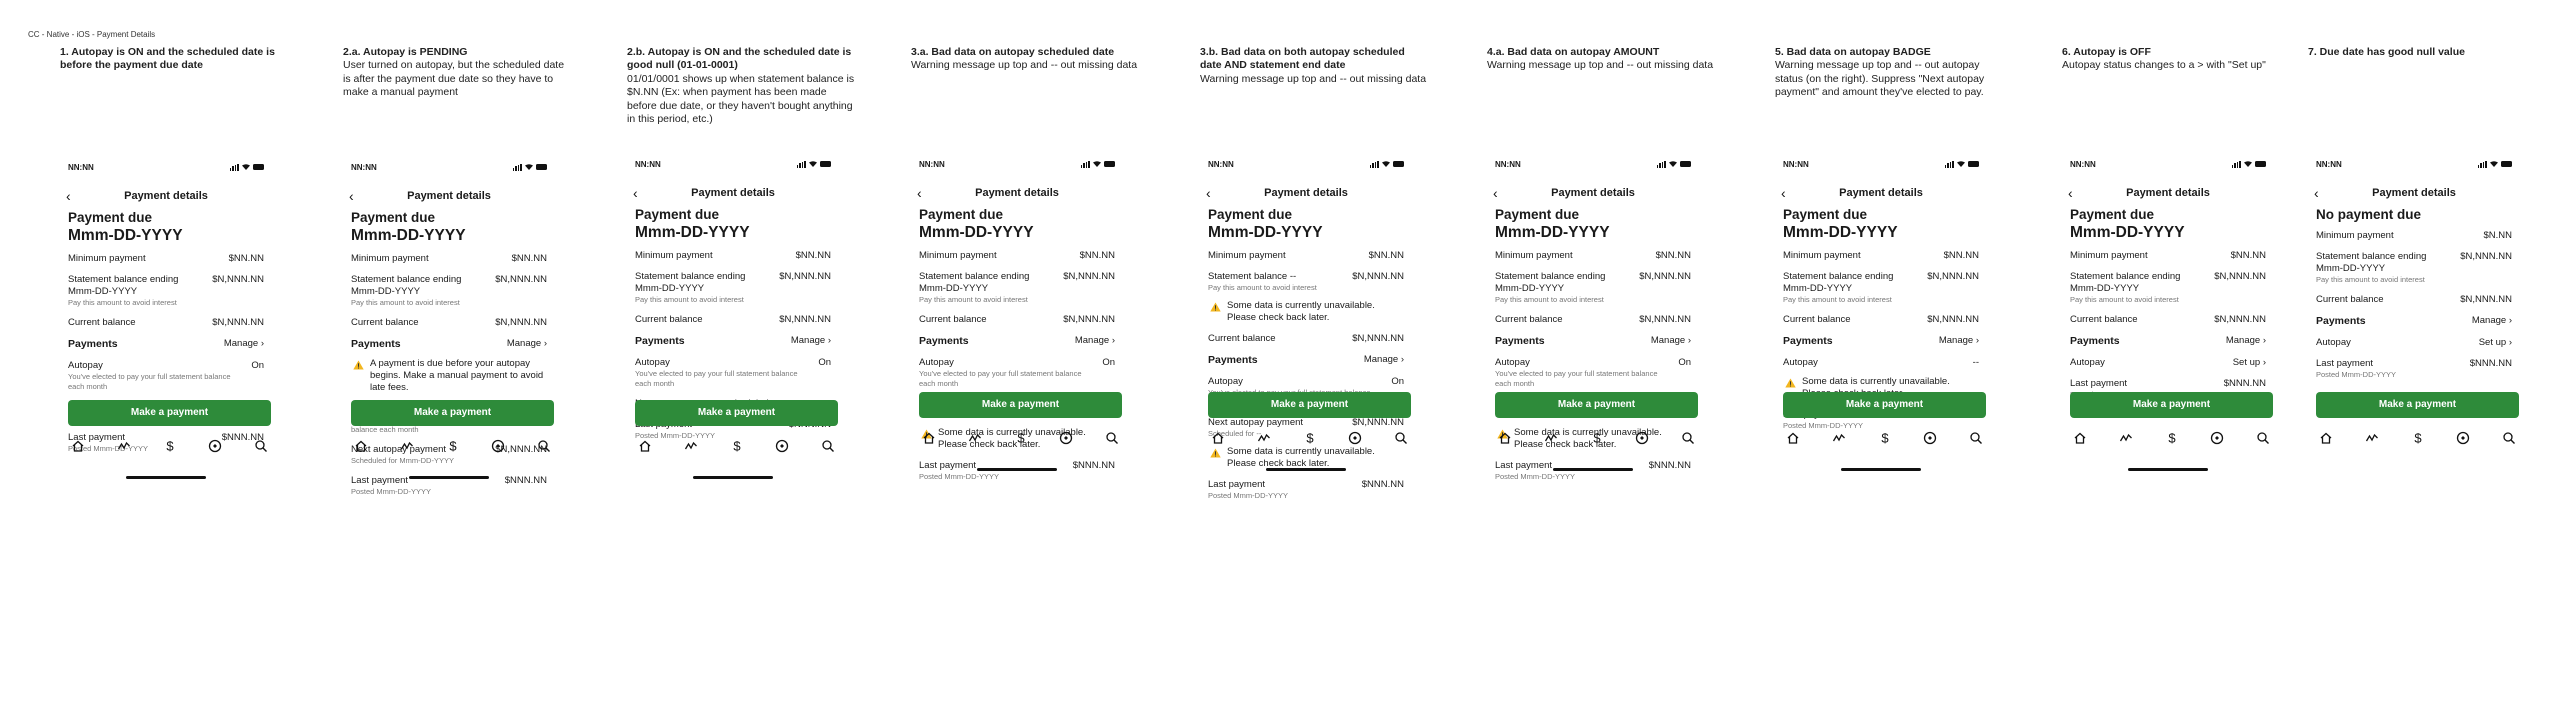 Image resolution: width=2560 pixels, height=711 pixels. What do you see at coordinates (733, 256) in the screenshot?
I see `detail-row: Minimum payment $NN.NN` at bounding box center [733, 256].